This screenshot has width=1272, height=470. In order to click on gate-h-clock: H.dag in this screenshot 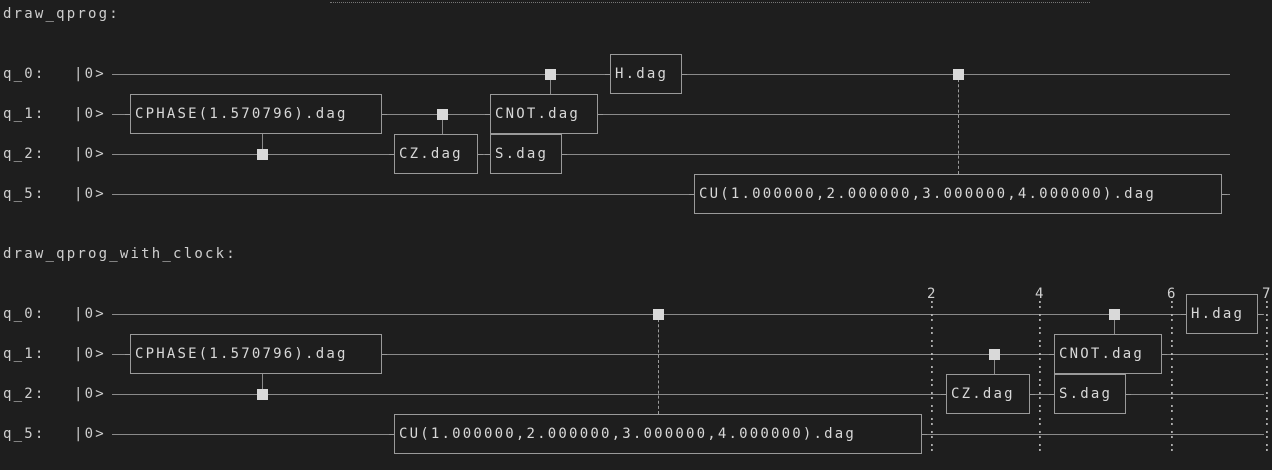, I will do `click(1222, 314)`.